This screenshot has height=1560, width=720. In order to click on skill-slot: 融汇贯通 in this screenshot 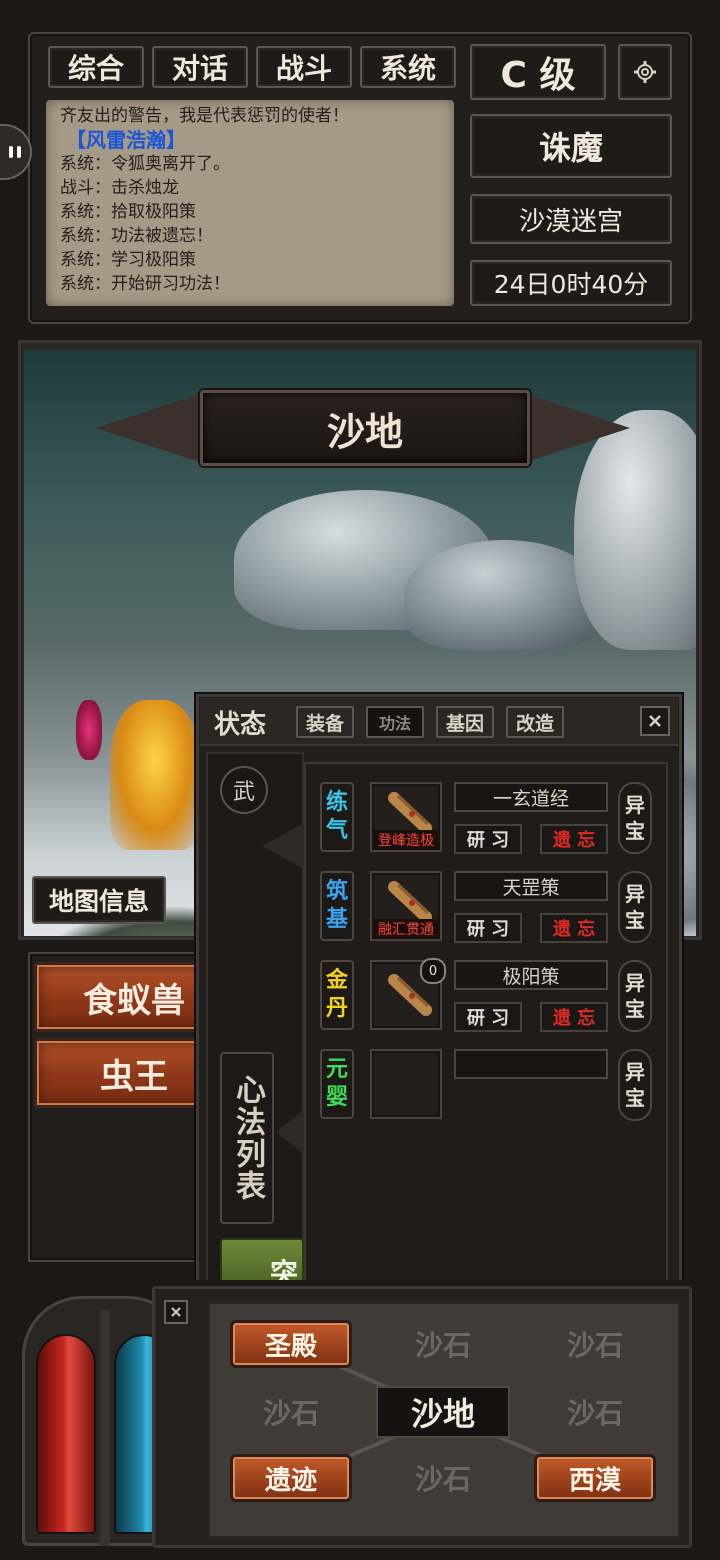, I will do `click(406, 906)`.